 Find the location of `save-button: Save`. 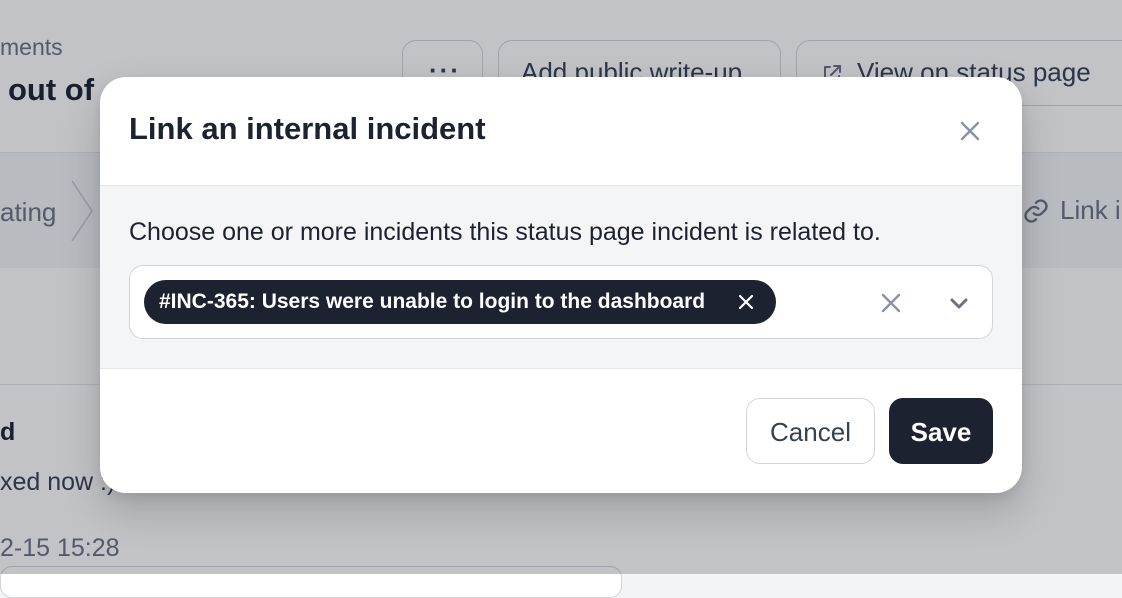

save-button: Save is located at coordinates (941, 431).